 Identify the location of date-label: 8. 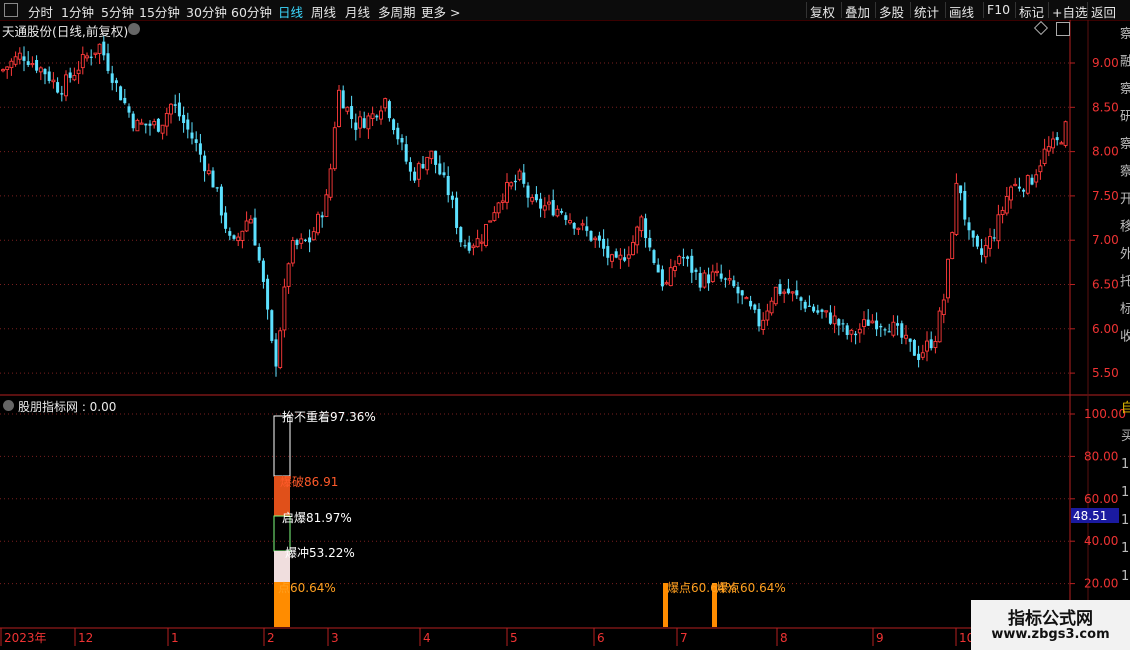
(784, 638).